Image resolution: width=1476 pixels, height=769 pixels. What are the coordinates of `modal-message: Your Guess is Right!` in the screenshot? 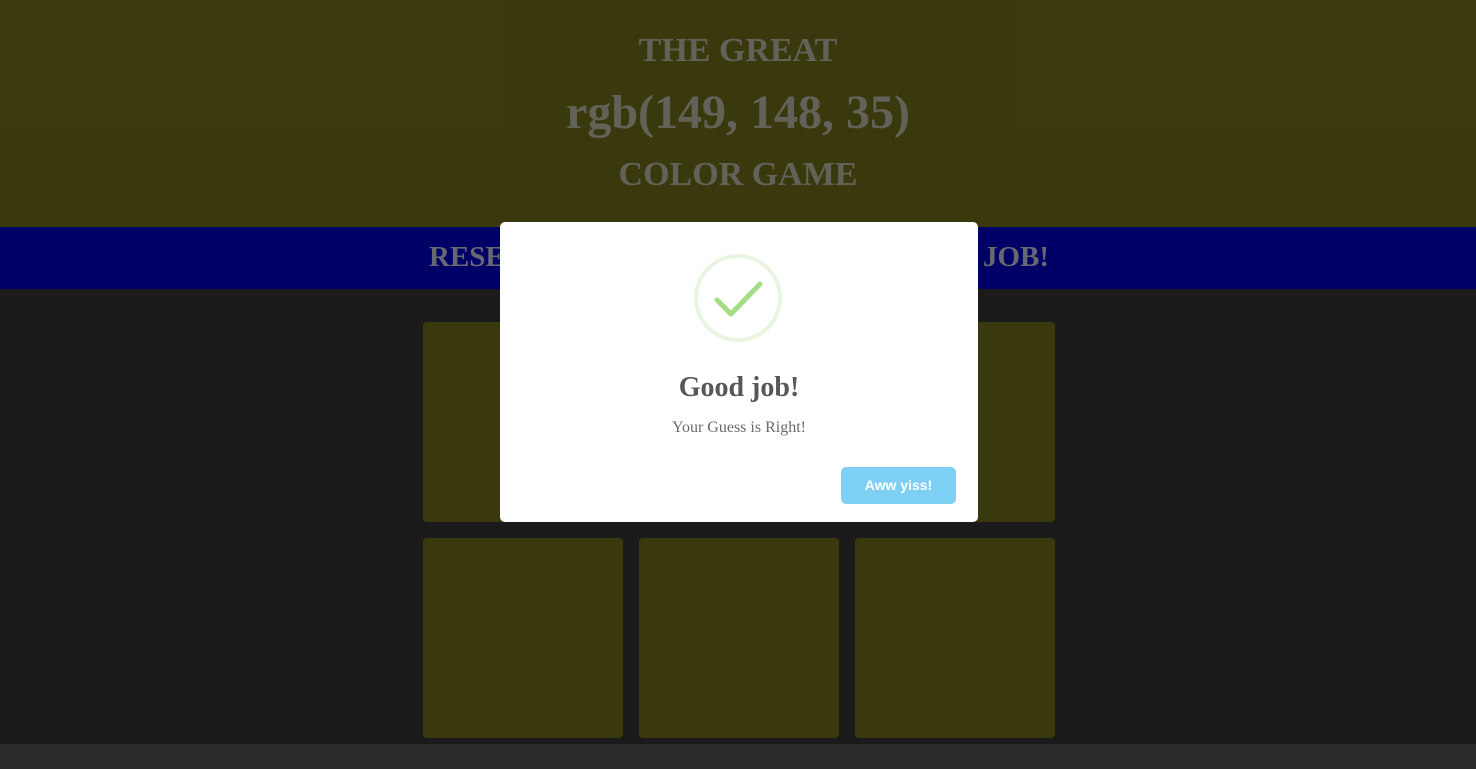 It's located at (739, 427).